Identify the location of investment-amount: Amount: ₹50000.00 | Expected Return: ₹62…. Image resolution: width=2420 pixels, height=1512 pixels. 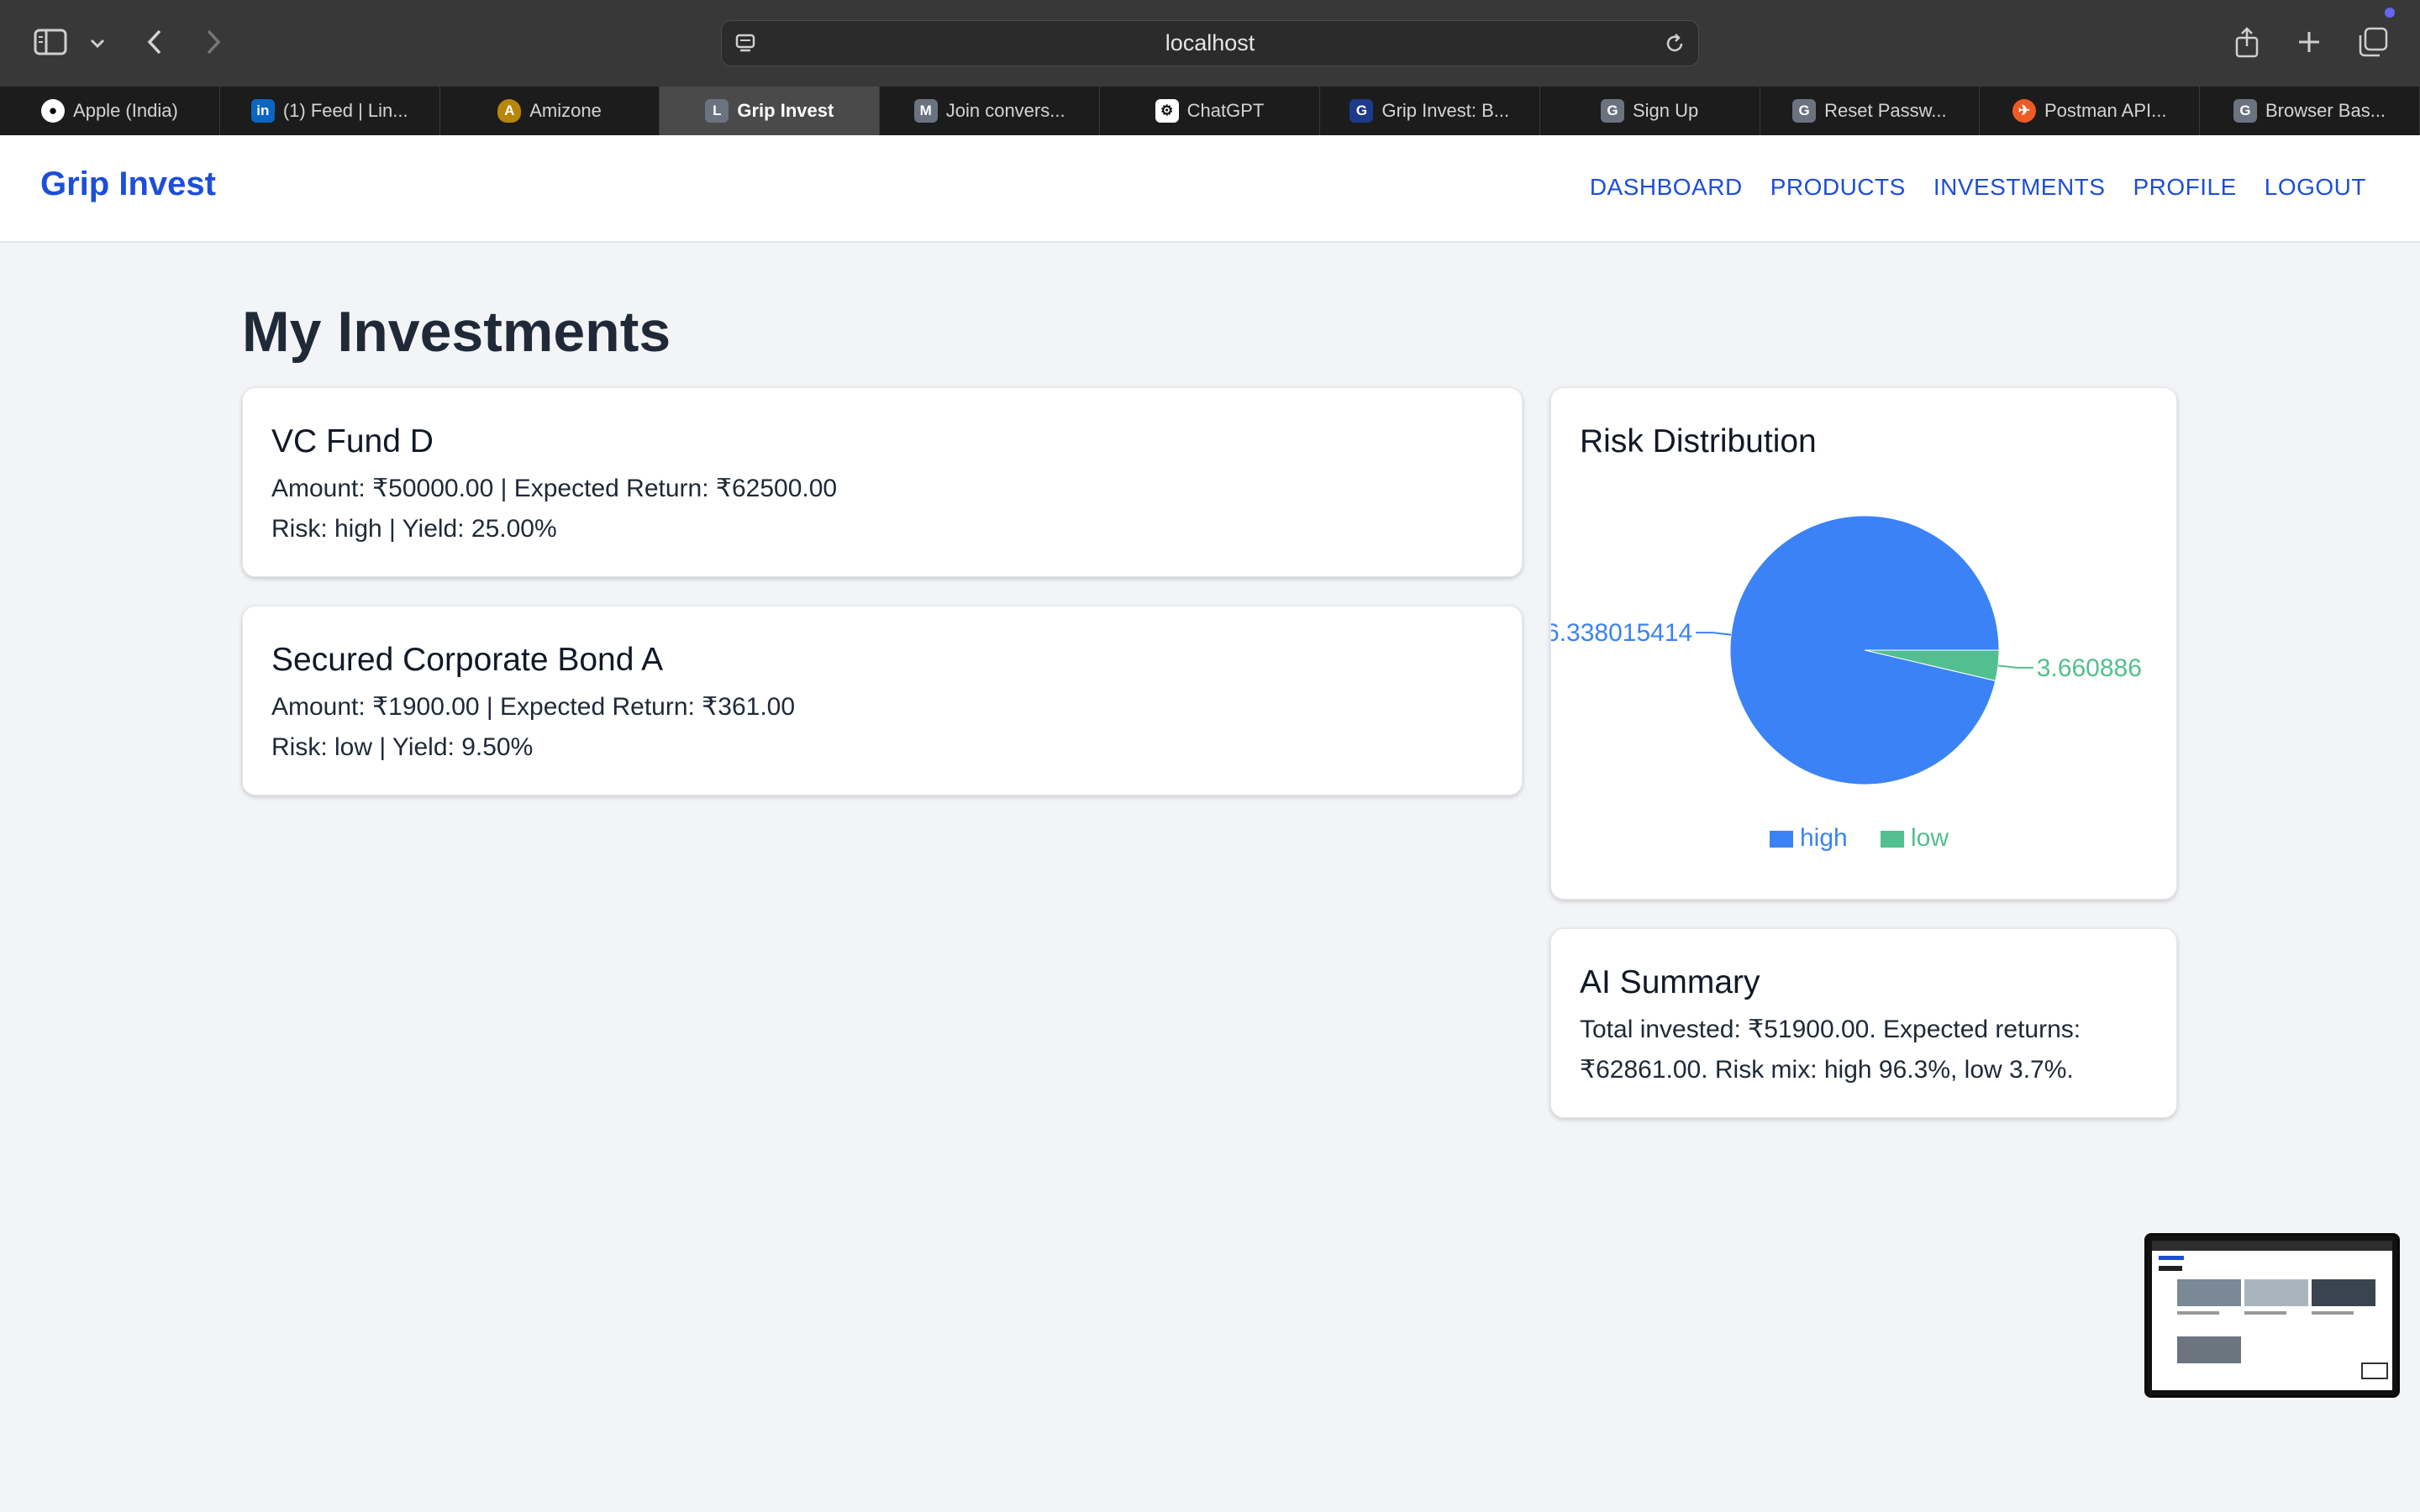
(554, 488).